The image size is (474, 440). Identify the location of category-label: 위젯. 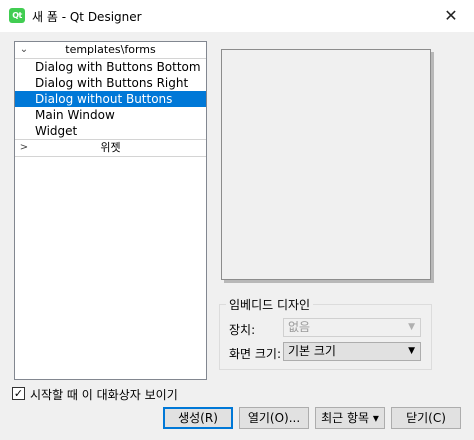
(110, 147).